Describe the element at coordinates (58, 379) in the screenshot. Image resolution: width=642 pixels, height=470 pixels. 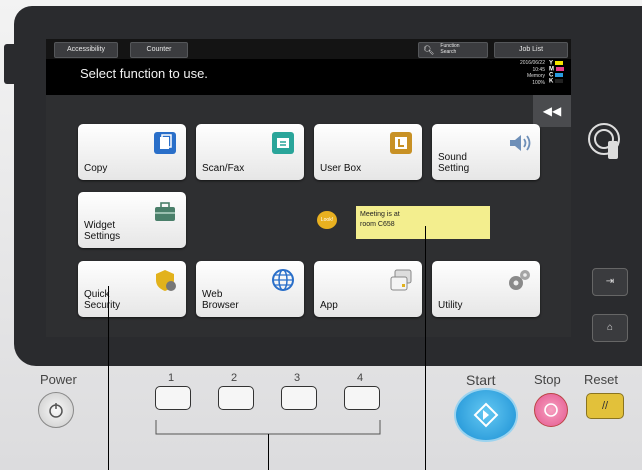
I see `power-label: Power` at that location.